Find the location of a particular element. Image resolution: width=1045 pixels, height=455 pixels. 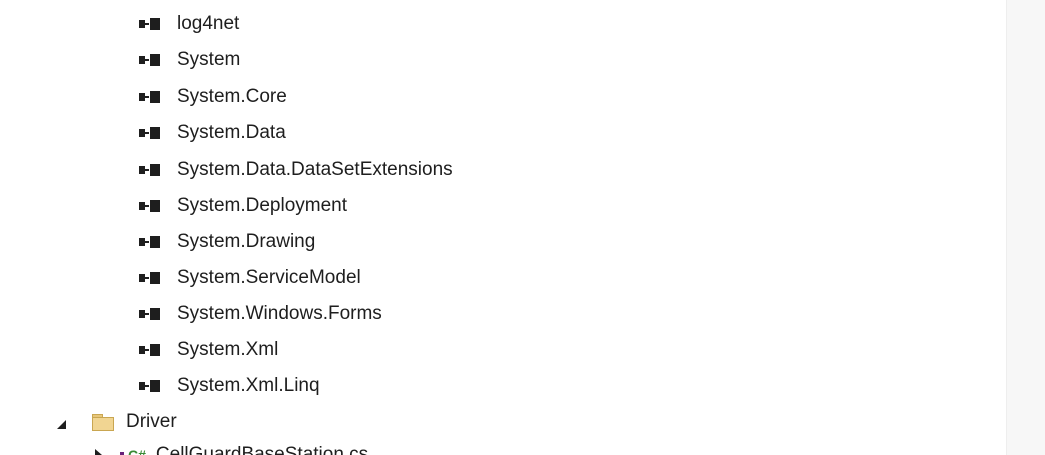

reference-item-system-data-datasetextensions: System.Data.DataSetExtensions is located at coordinates (296, 170).